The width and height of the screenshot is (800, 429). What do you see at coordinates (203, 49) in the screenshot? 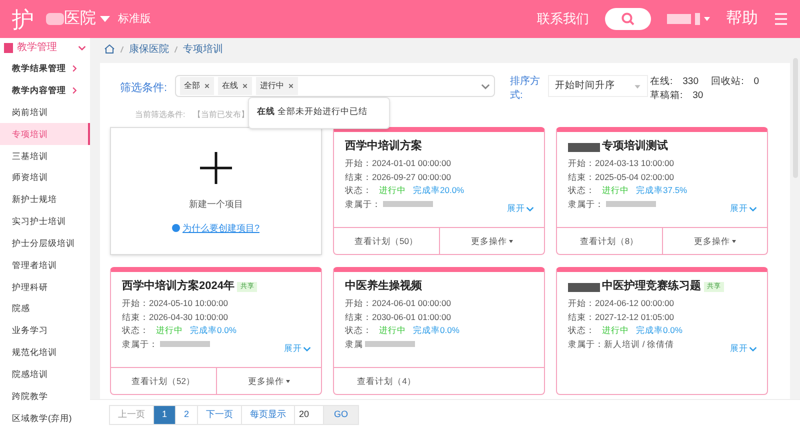
I see `breadcrumb-current: 专项培训` at bounding box center [203, 49].